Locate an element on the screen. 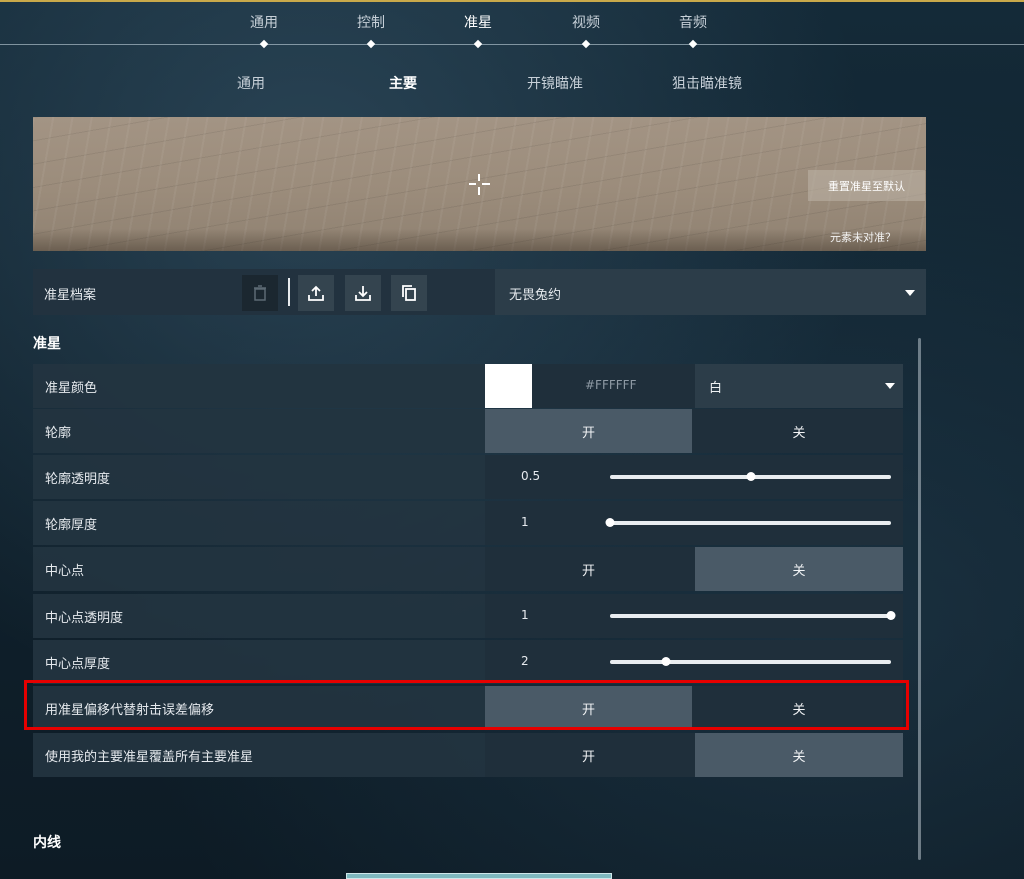  outline-on-toggle: 开 is located at coordinates (588, 431).